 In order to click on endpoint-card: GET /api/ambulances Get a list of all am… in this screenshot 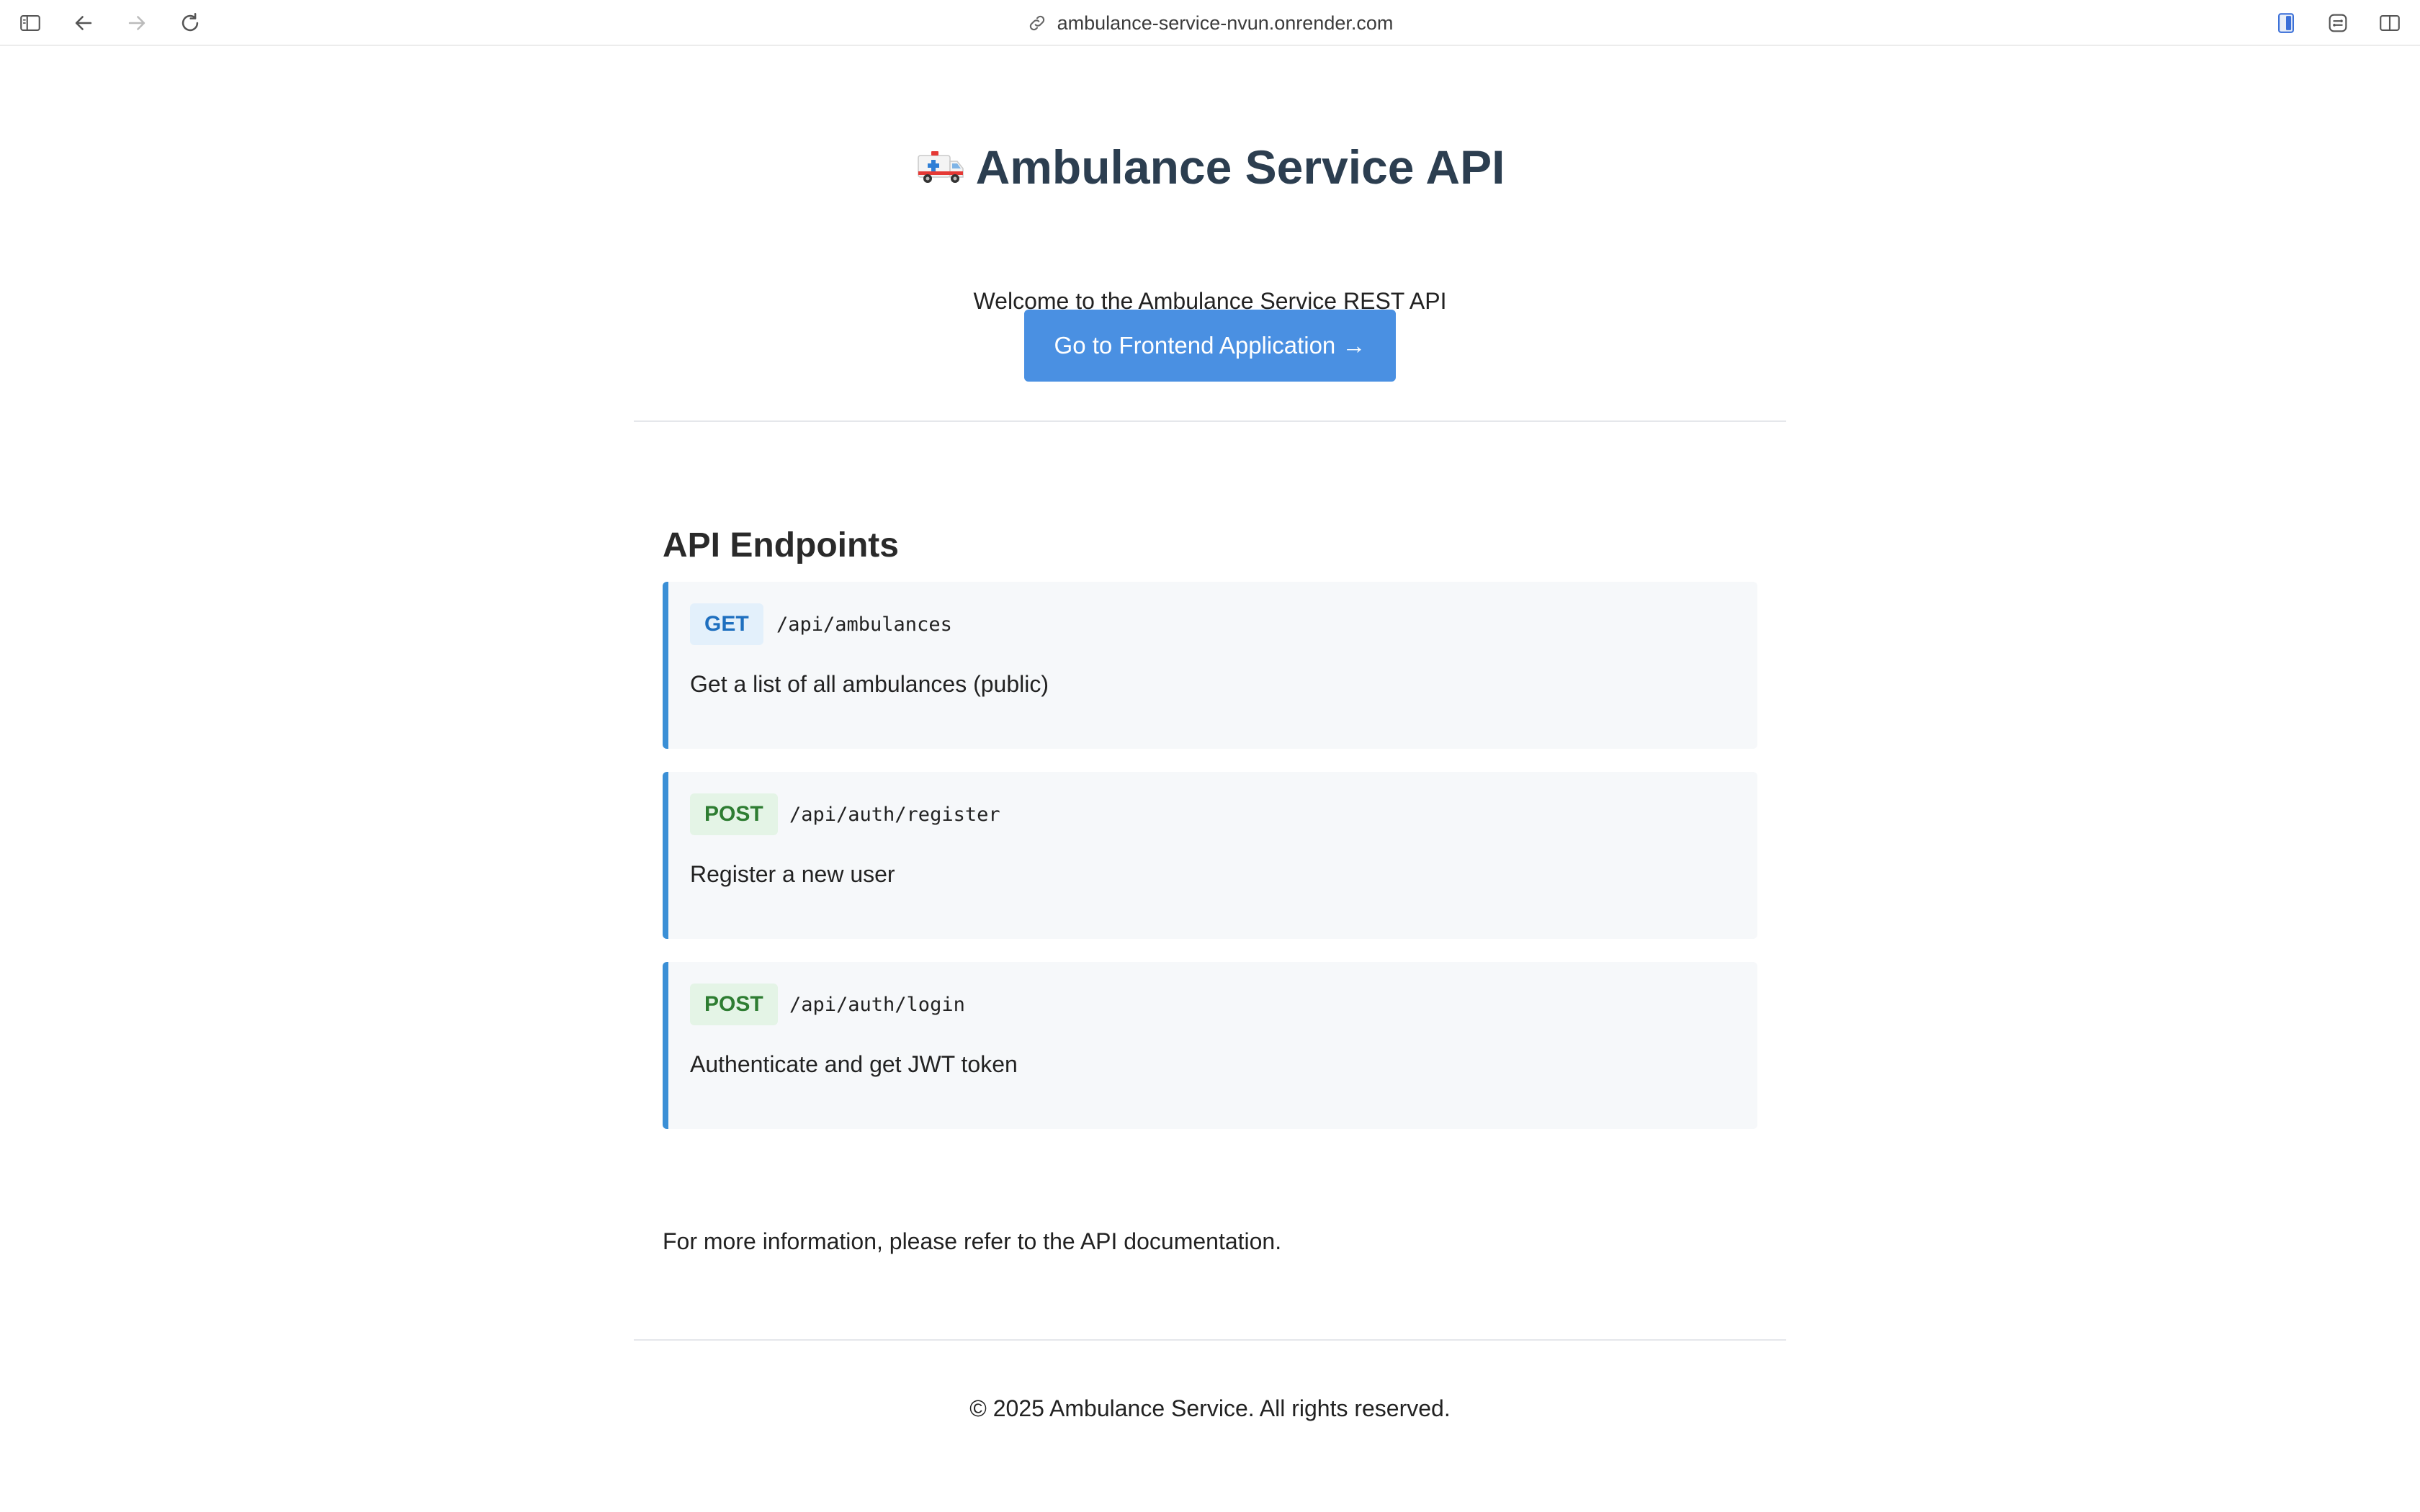, I will do `click(1210, 665)`.